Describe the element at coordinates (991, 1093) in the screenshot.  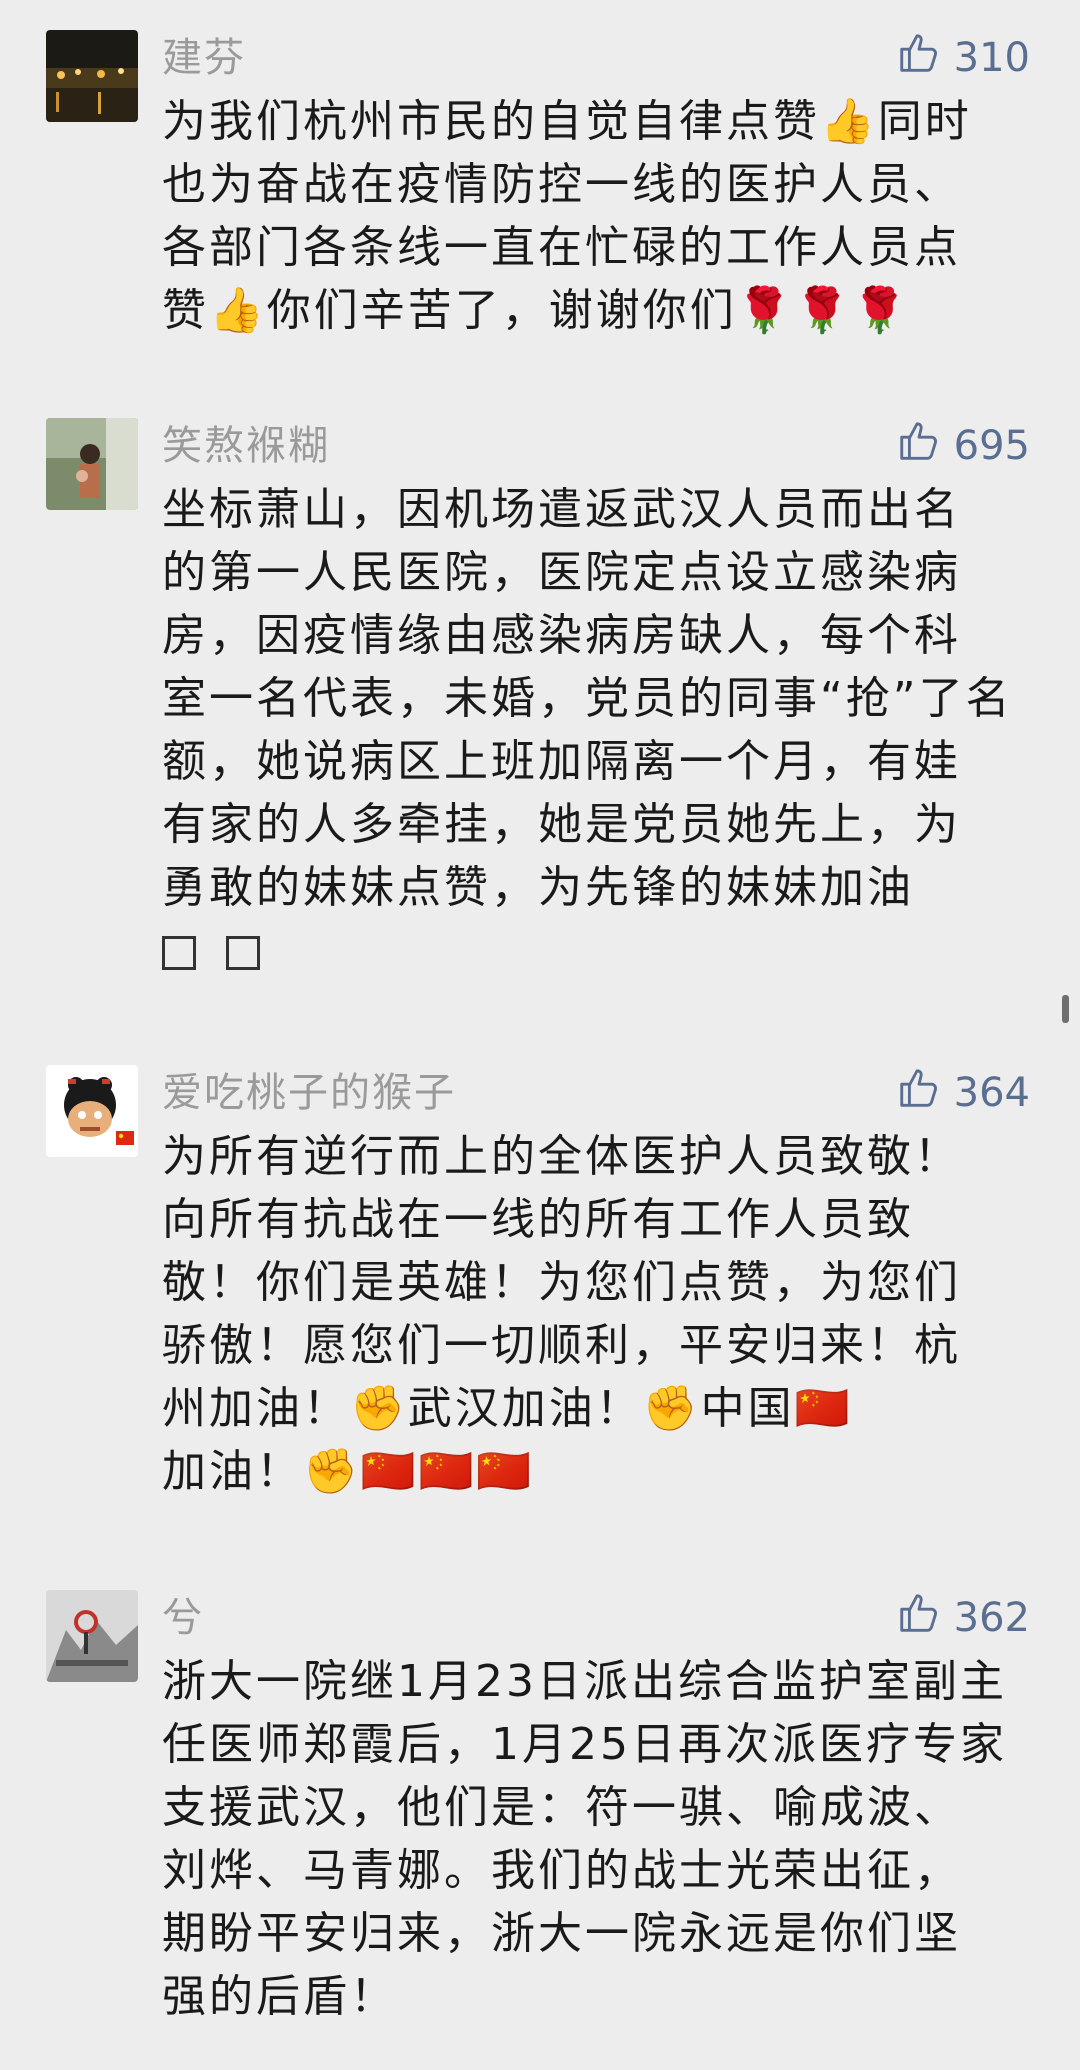
I see `like-count: 364` at that location.